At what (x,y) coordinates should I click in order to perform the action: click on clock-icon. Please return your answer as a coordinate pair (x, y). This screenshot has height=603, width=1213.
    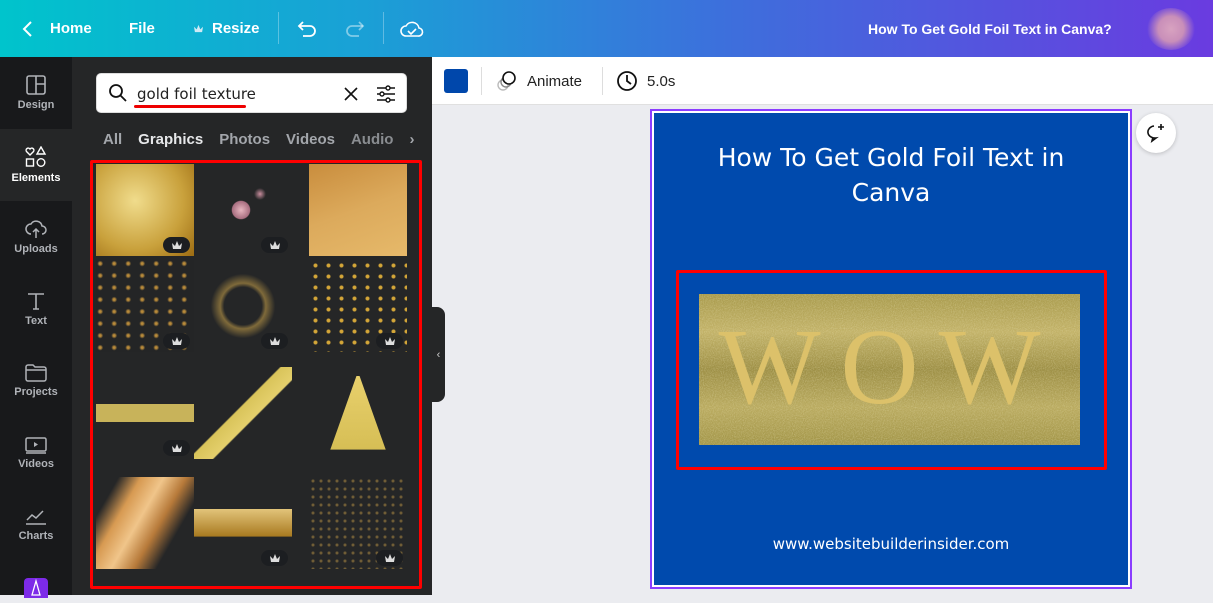
    Looking at the image, I should click on (627, 81).